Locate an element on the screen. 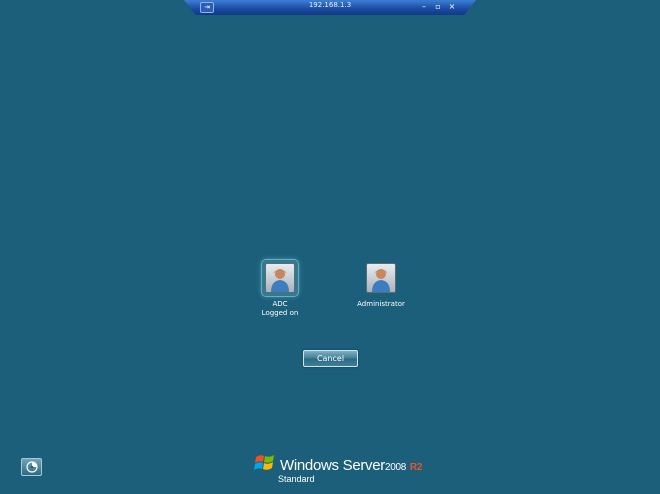  window-controls: – ▫ × is located at coordinates (438, 6).